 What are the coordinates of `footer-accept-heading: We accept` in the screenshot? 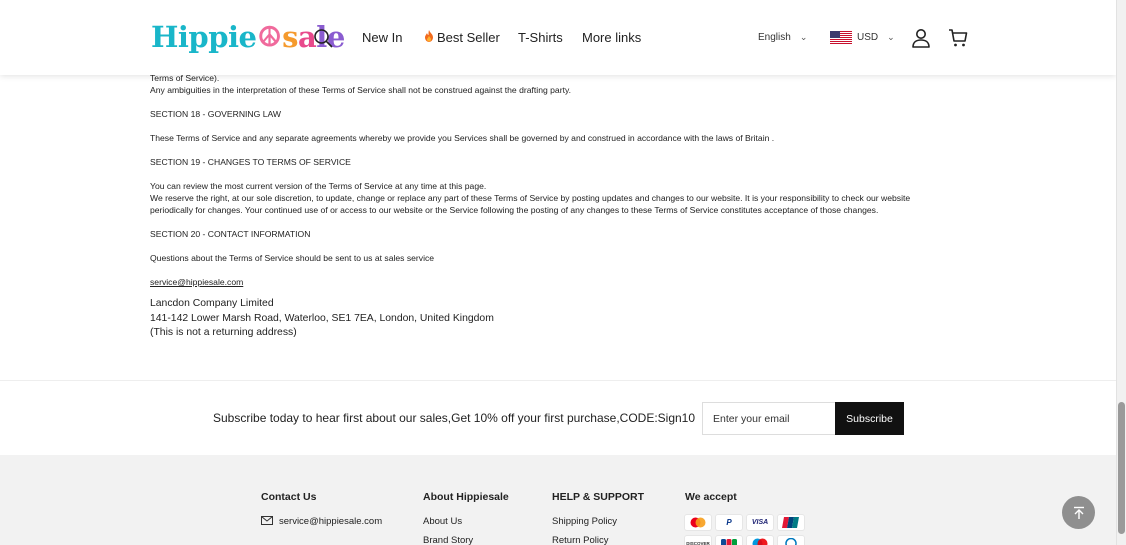 It's located at (711, 497).